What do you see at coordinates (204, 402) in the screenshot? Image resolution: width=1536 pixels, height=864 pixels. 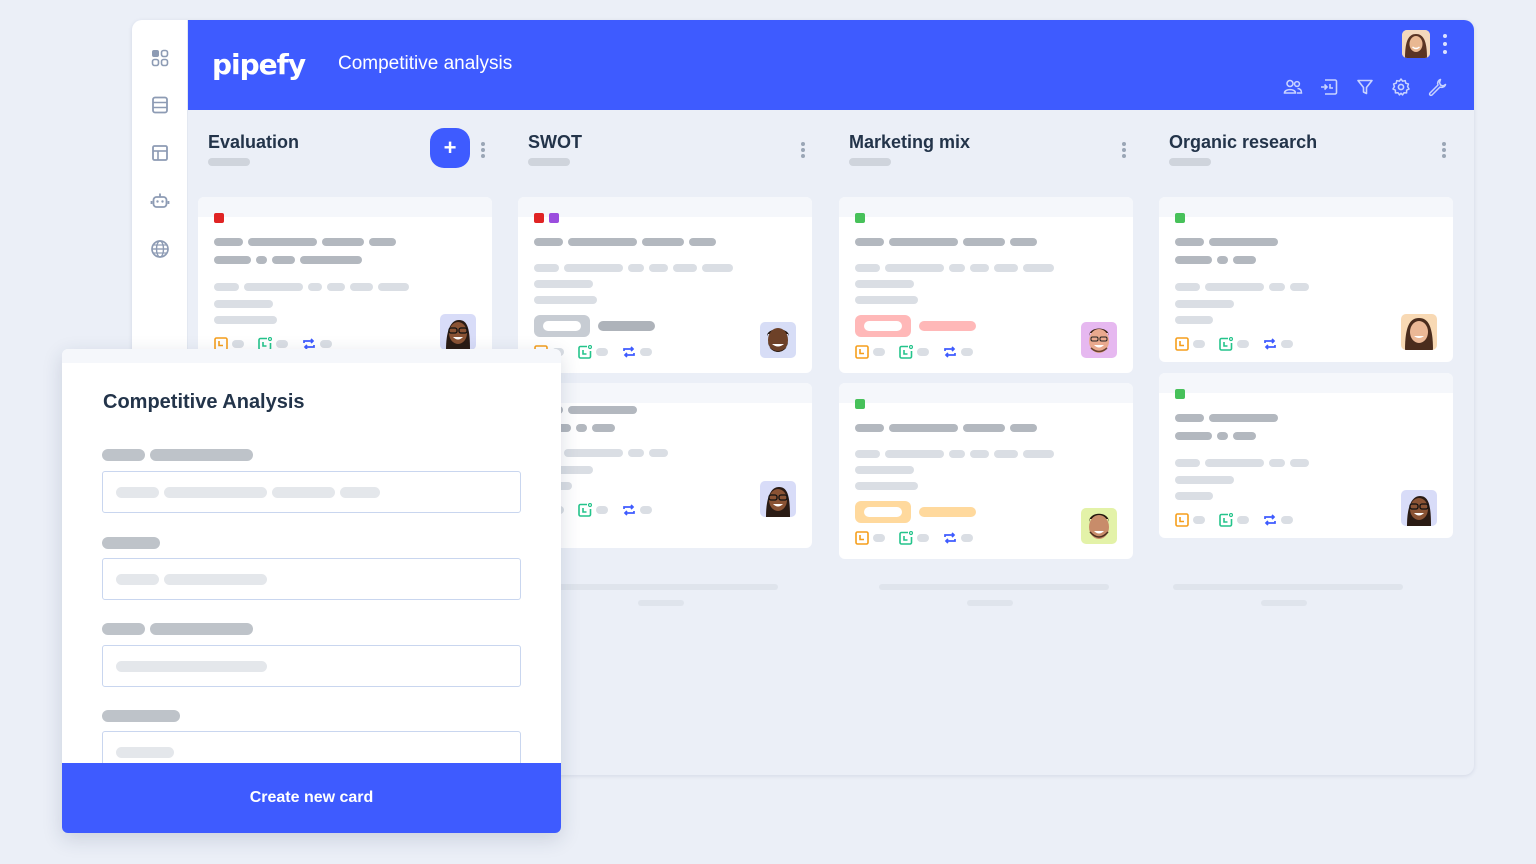 I see `modal-title: Competitive Analysis` at bounding box center [204, 402].